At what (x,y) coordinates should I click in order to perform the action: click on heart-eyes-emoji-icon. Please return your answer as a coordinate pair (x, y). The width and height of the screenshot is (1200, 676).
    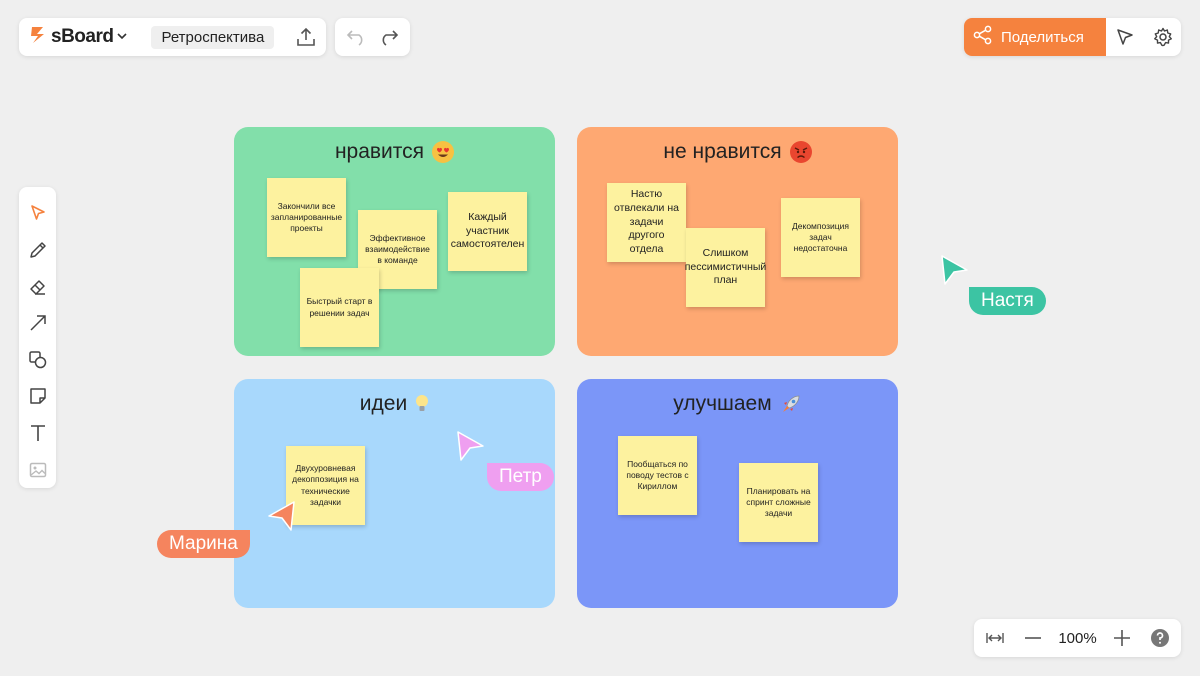
    Looking at the image, I should click on (443, 152).